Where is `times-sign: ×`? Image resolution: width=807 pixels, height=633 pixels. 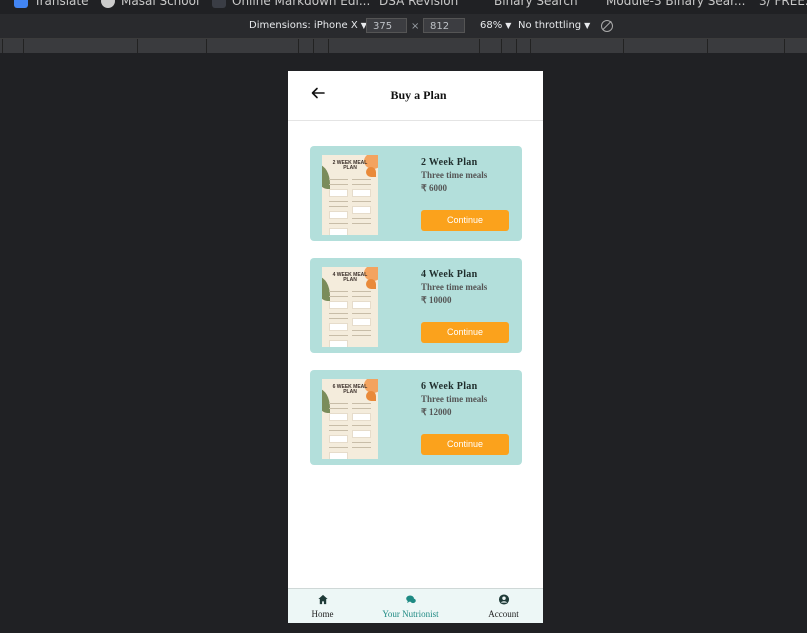
times-sign: × is located at coordinates (415, 26).